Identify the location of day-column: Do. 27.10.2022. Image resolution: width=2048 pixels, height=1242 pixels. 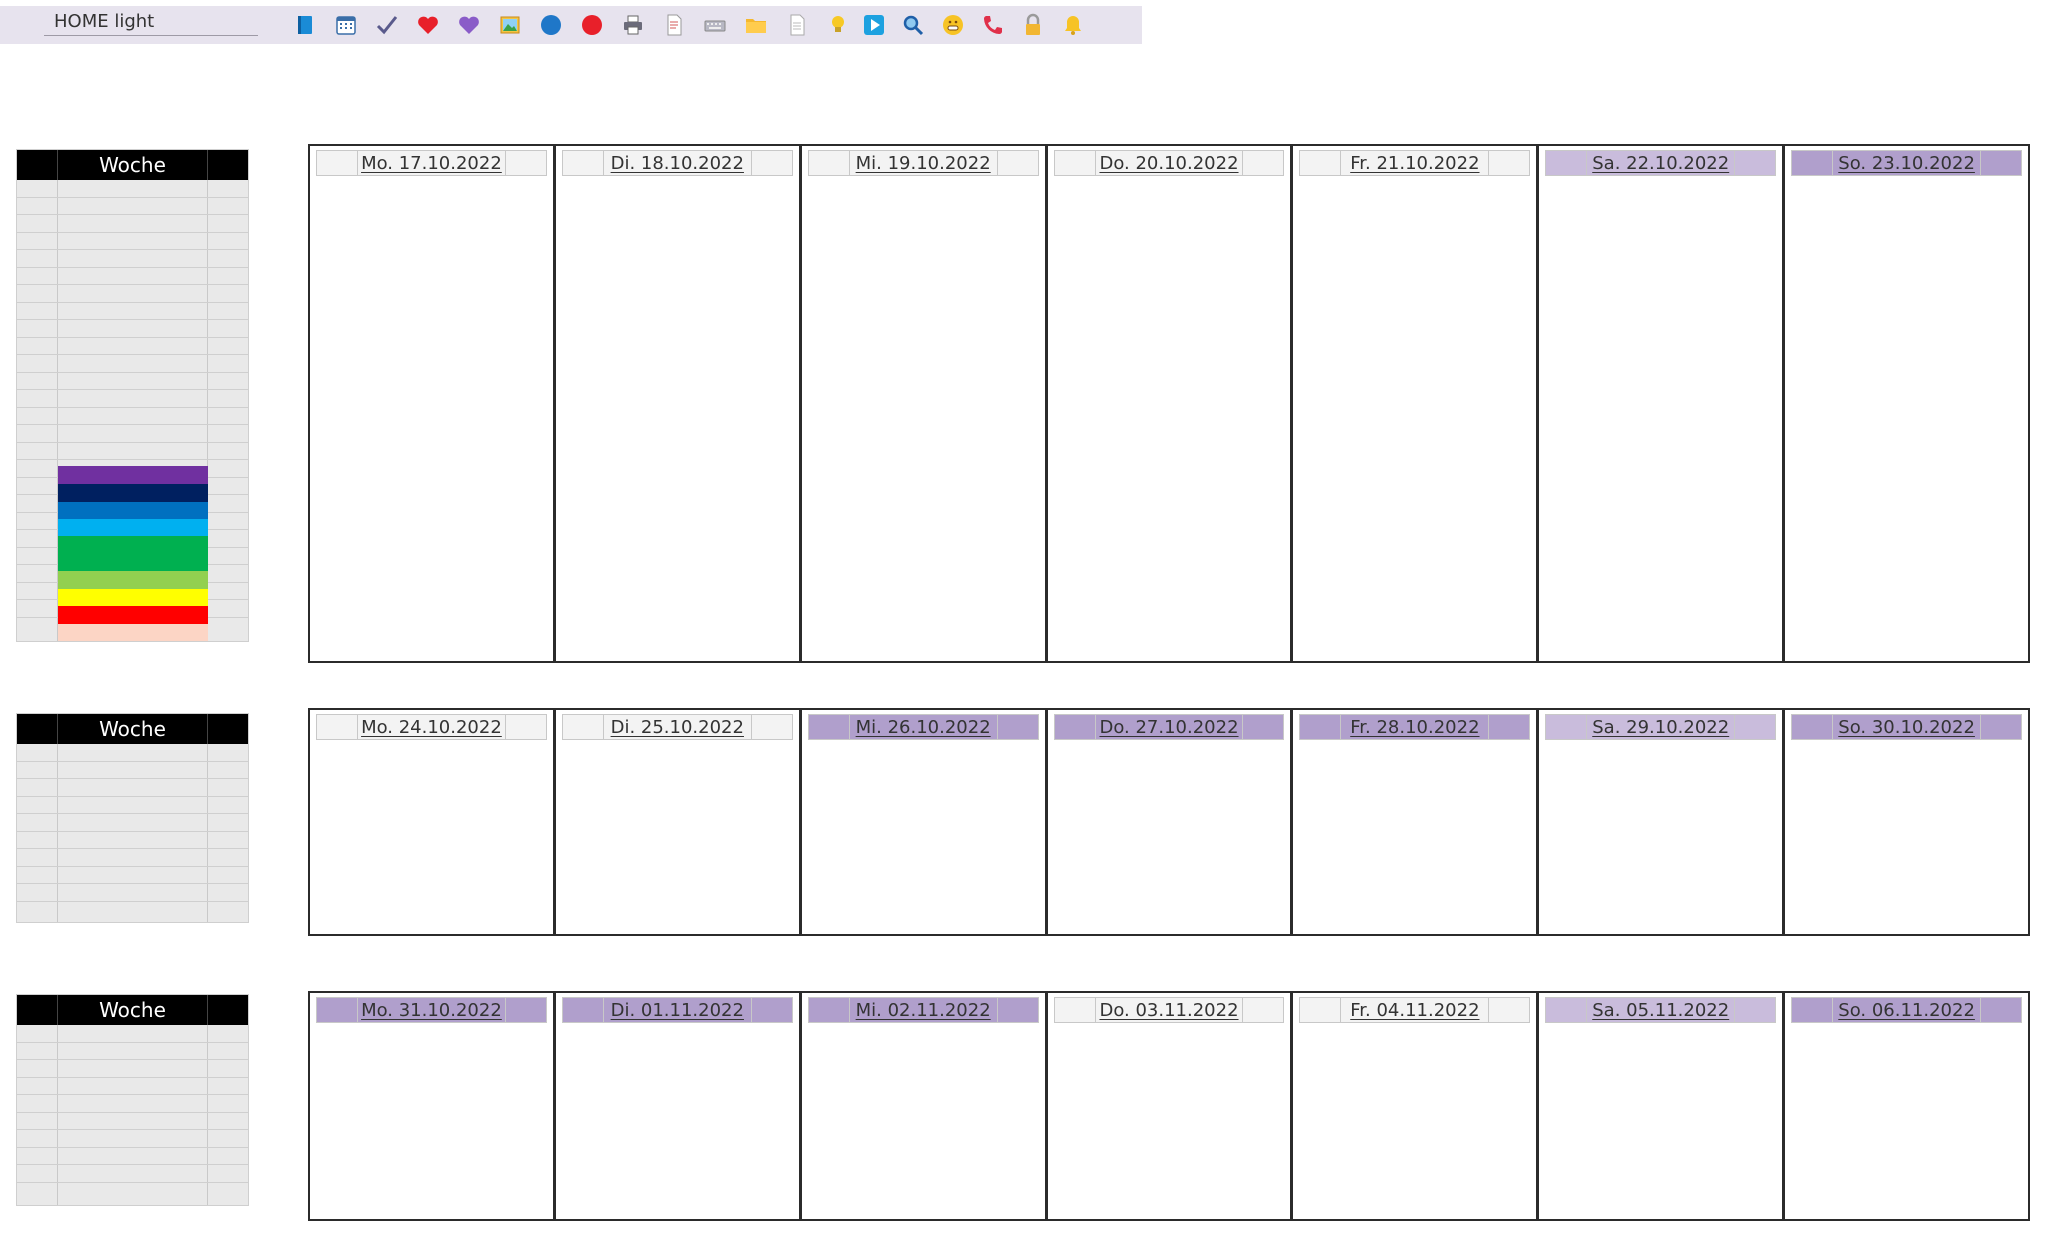
(1171, 822).